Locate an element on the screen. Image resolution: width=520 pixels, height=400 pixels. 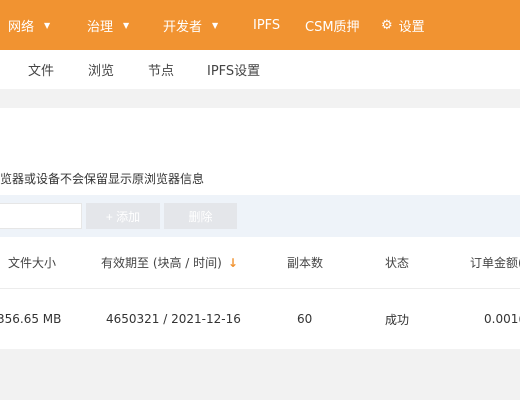
cell-status: 成功 is located at coordinates (397, 319).